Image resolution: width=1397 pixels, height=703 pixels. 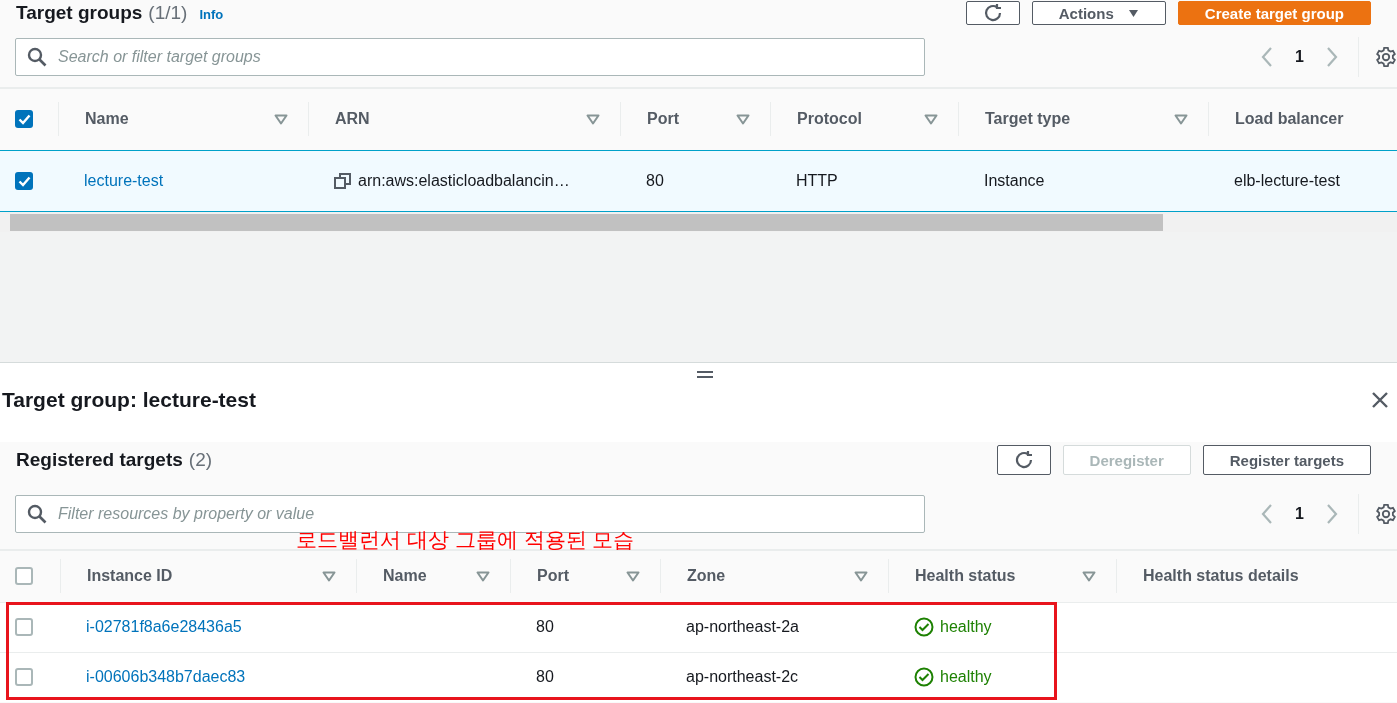 What do you see at coordinates (168, 13) in the screenshot?
I see `item-count: (1/1)` at bounding box center [168, 13].